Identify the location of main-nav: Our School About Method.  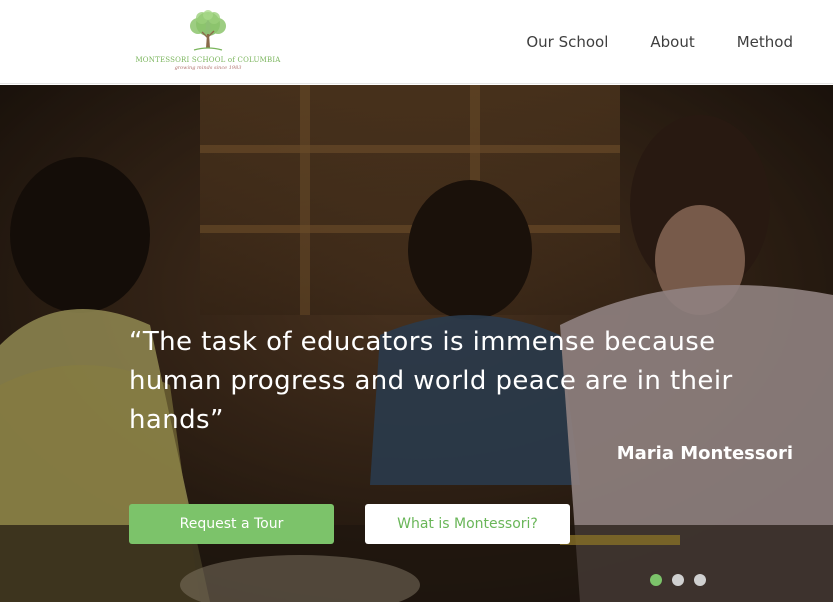
(659, 42).